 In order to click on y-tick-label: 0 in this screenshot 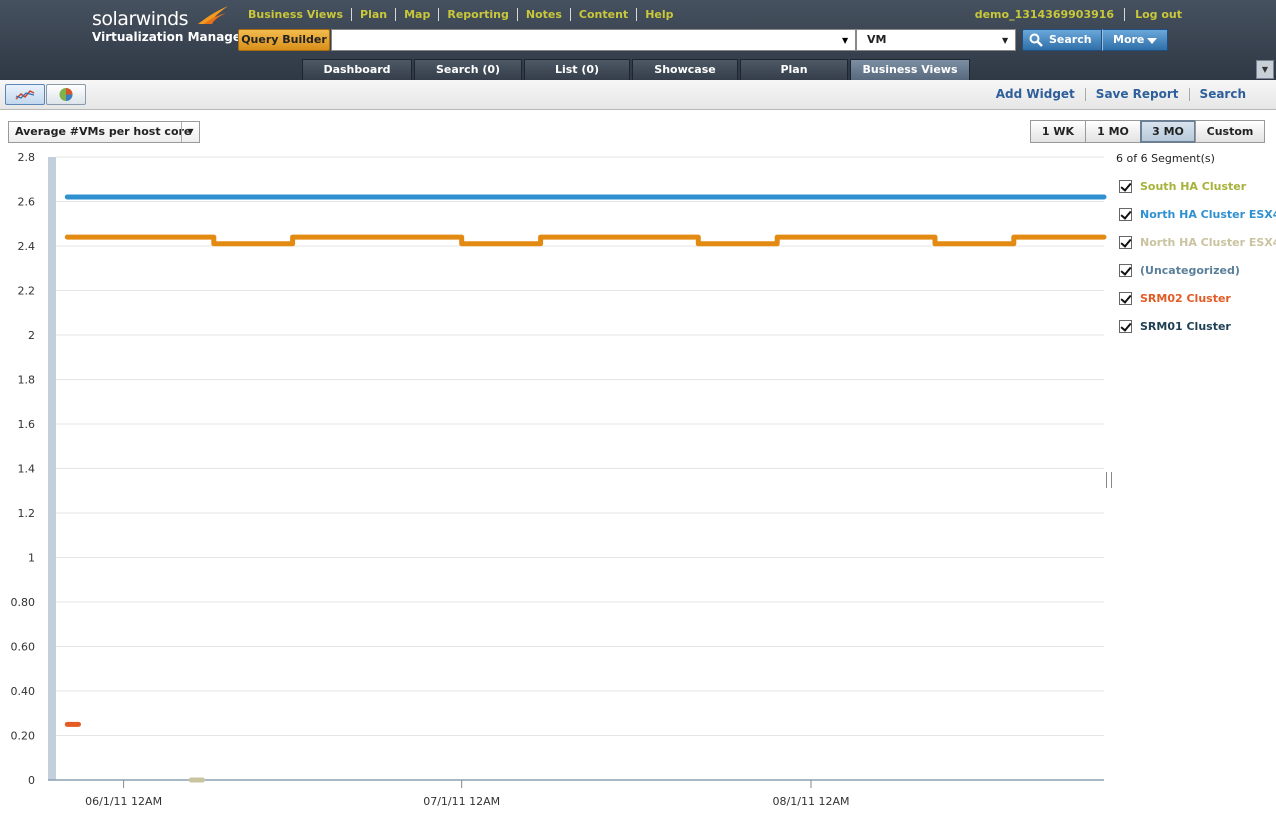, I will do `click(31, 780)`.